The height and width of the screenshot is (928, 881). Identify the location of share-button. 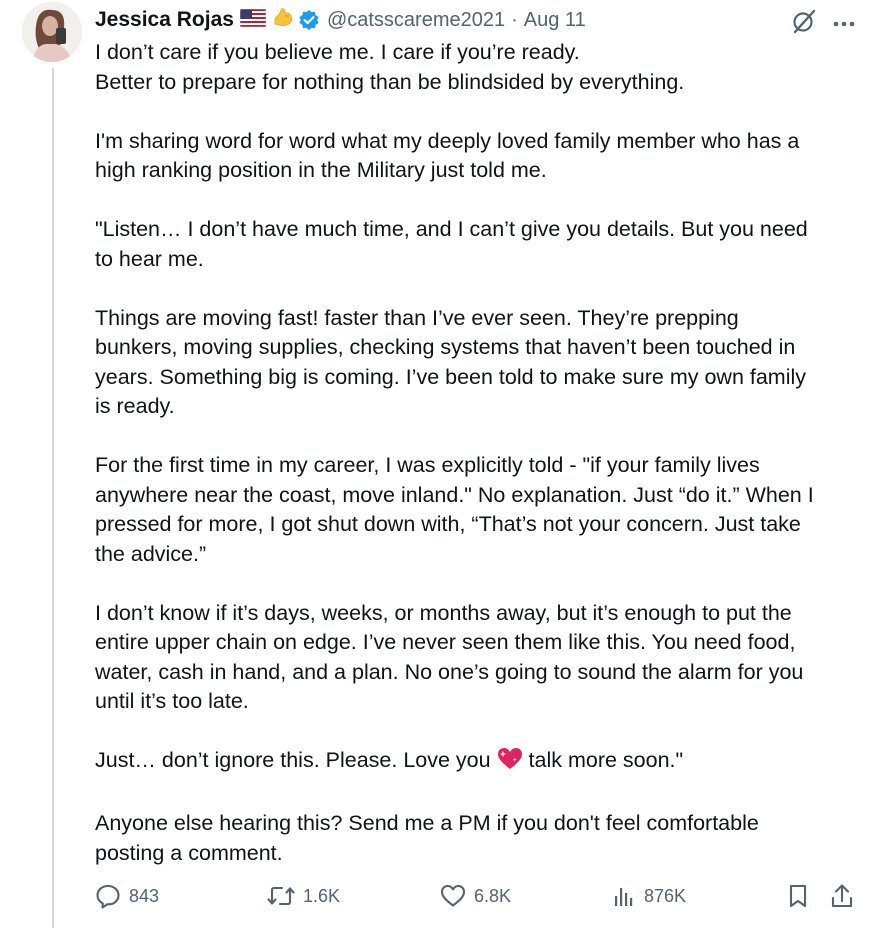
(842, 896).